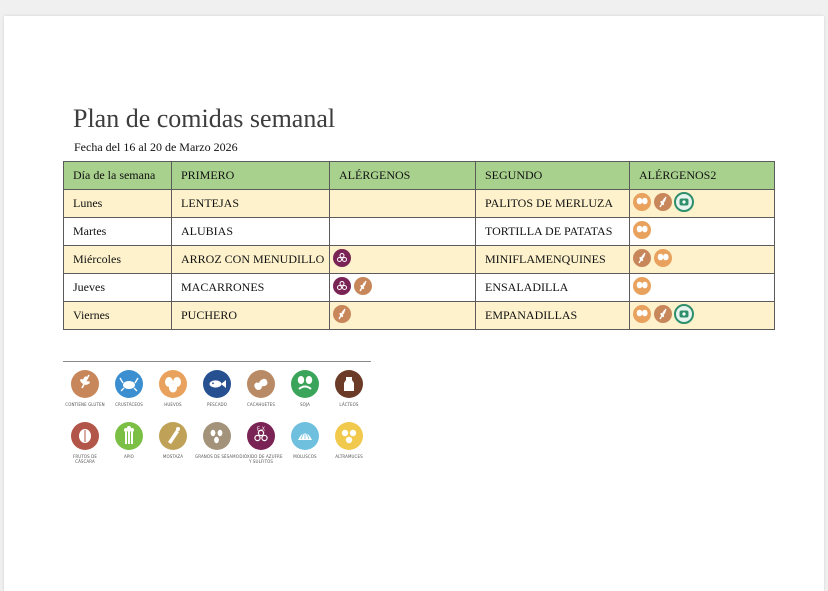 The image size is (828, 591). What do you see at coordinates (85, 459) in the screenshot?
I see `legend-label: FRUTOS DE CÁSCARA` at bounding box center [85, 459].